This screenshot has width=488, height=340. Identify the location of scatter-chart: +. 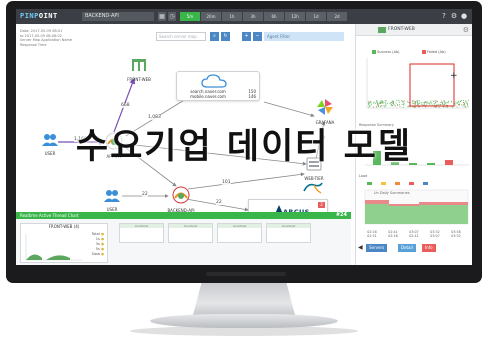
(415, 85).